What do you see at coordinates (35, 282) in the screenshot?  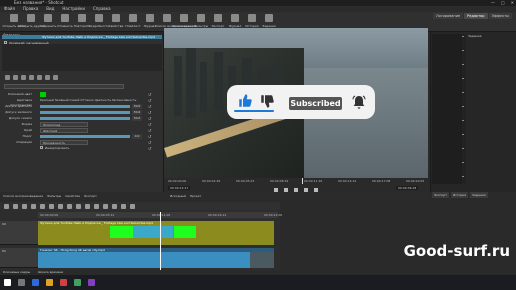 I see `task-view-icon` at bounding box center [35, 282].